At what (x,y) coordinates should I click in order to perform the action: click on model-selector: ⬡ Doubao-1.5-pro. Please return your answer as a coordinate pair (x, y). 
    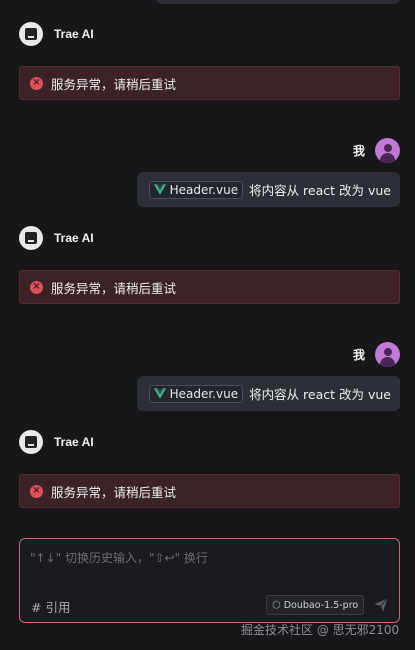
    Looking at the image, I should click on (315, 605).